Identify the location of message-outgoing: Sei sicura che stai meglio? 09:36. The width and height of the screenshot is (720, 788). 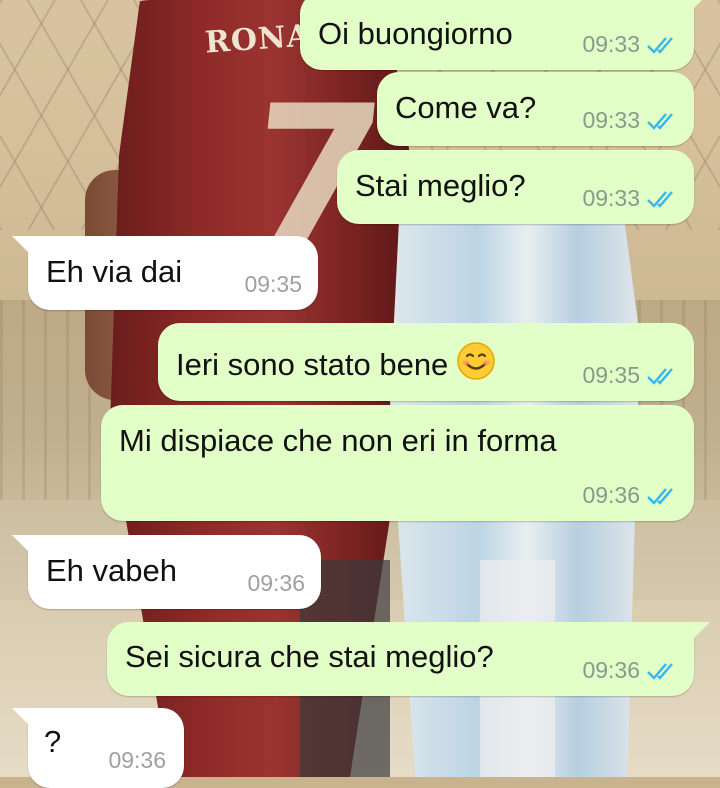
(408, 659).